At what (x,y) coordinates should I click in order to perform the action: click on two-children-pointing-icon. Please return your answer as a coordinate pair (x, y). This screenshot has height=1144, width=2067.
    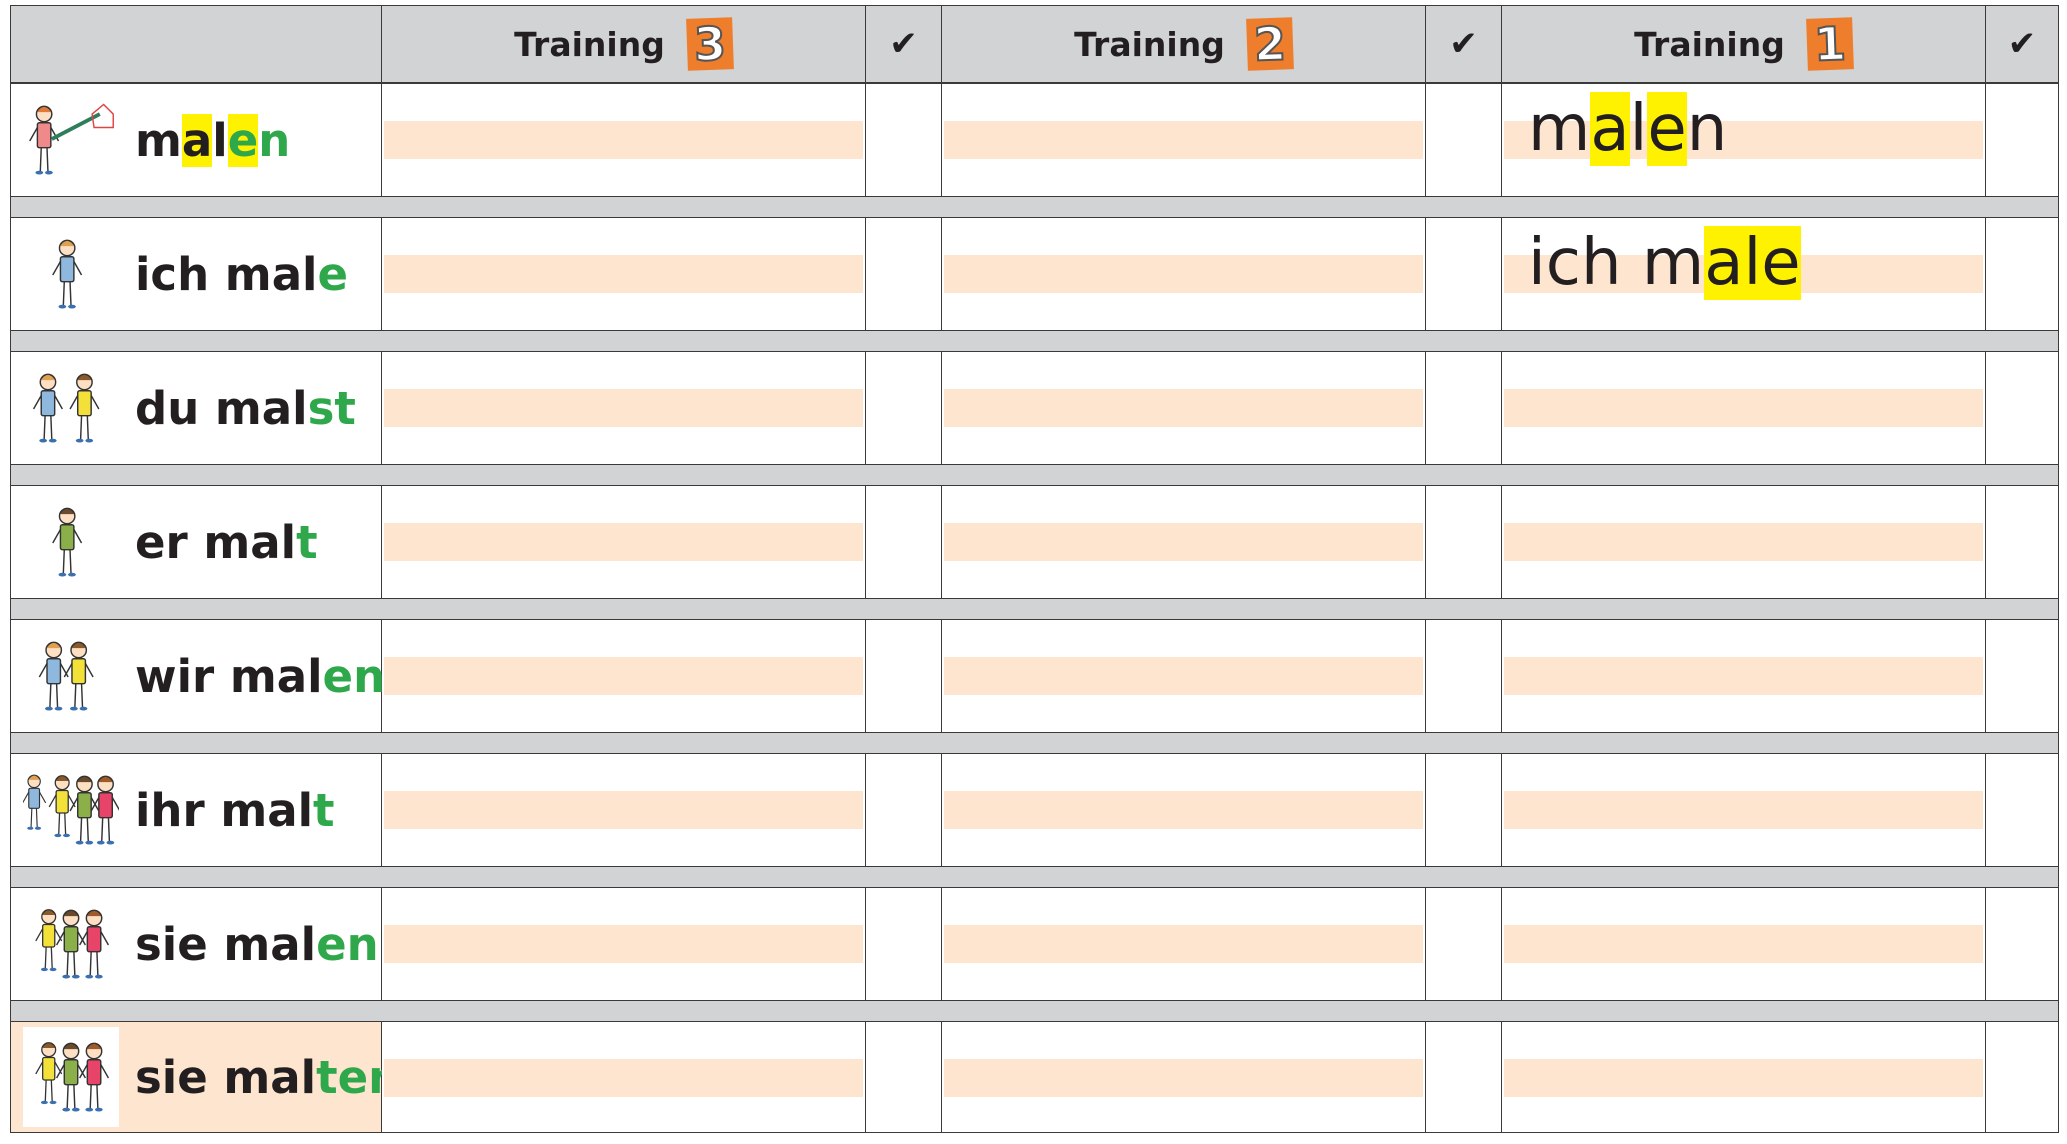
    Looking at the image, I should click on (71, 408).